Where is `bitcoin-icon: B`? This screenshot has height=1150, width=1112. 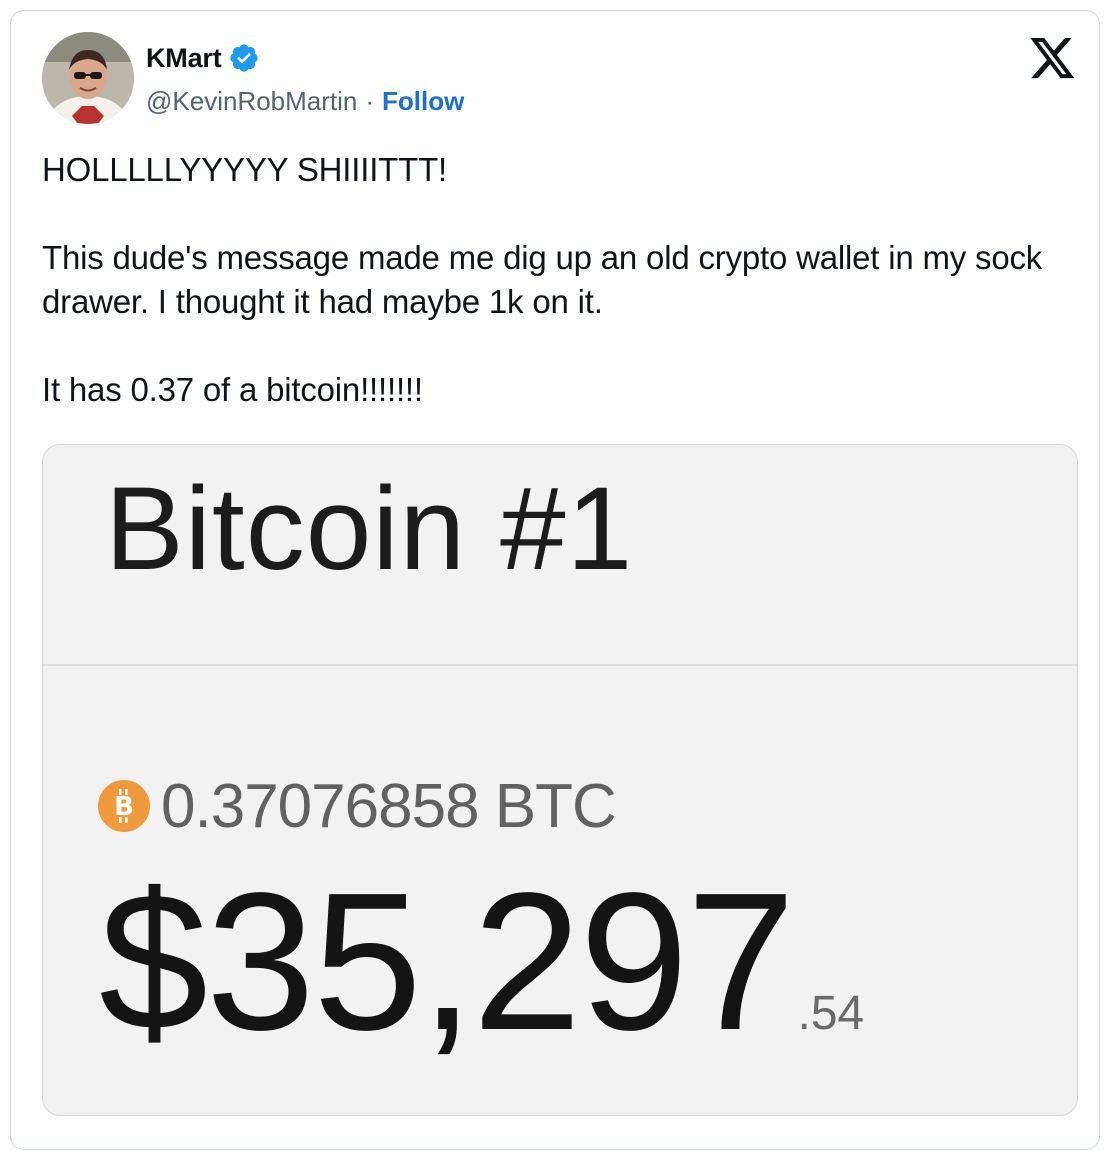 bitcoin-icon: B is located at coordinates (124, 806).